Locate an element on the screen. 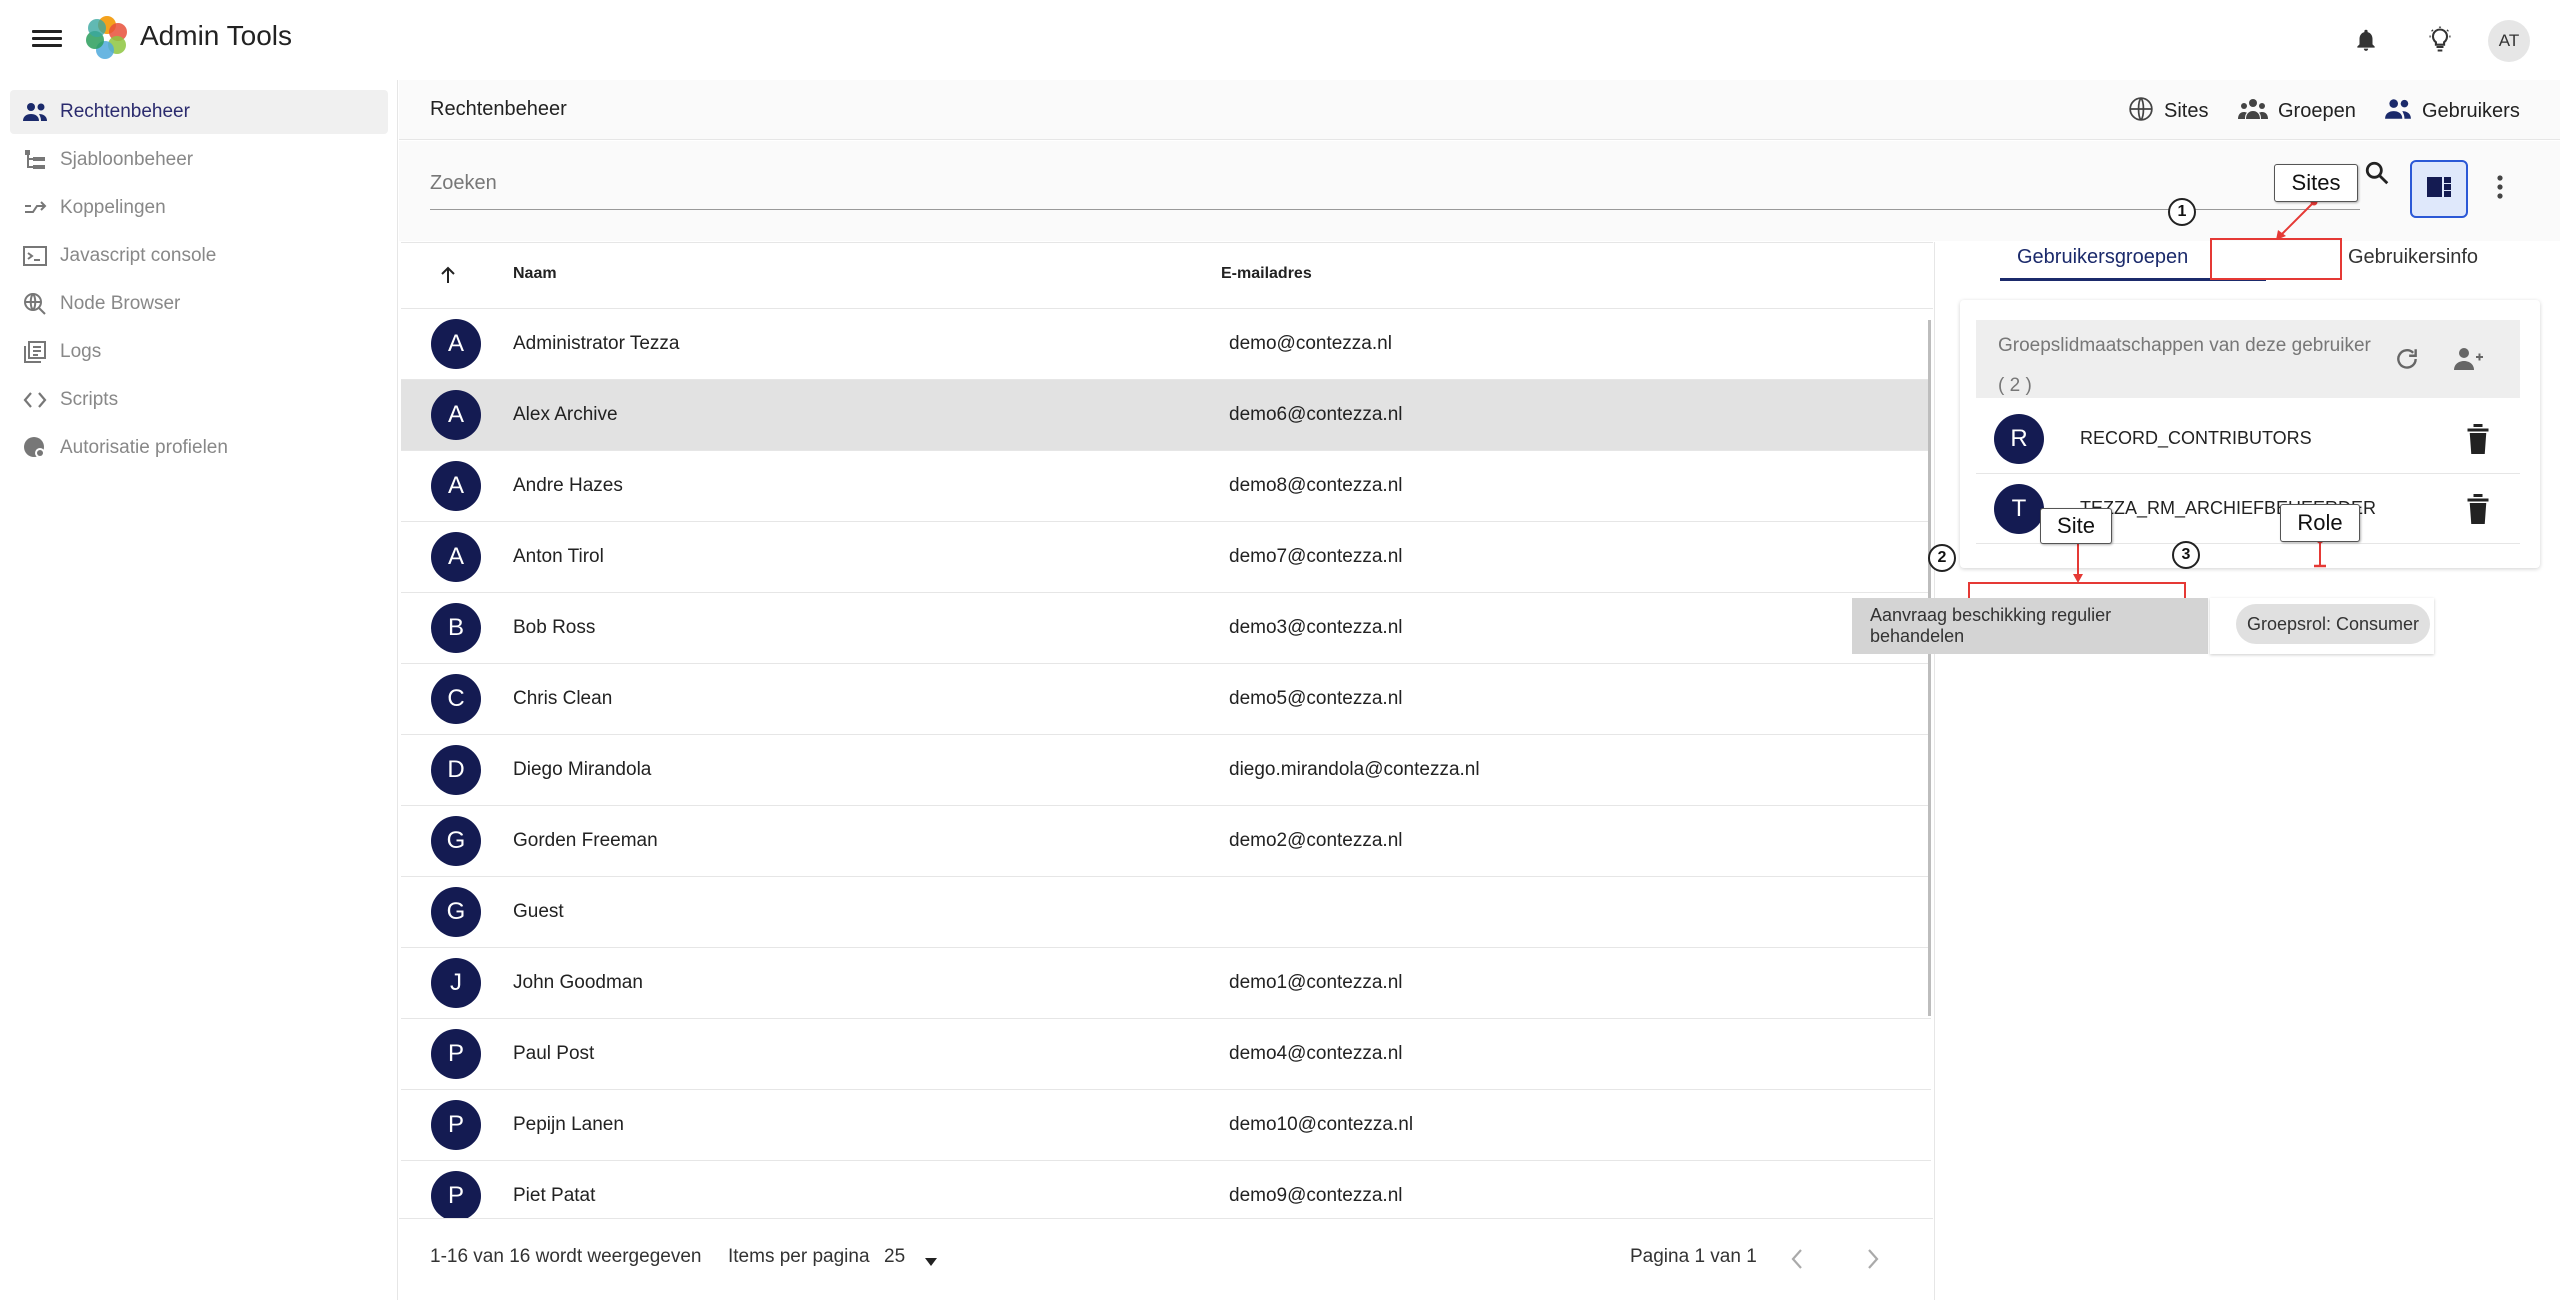 This screenshot has height=1300, width=2560. group-name: RECORD_CONTRIBUTORS is located at coordinates (2196, 438).